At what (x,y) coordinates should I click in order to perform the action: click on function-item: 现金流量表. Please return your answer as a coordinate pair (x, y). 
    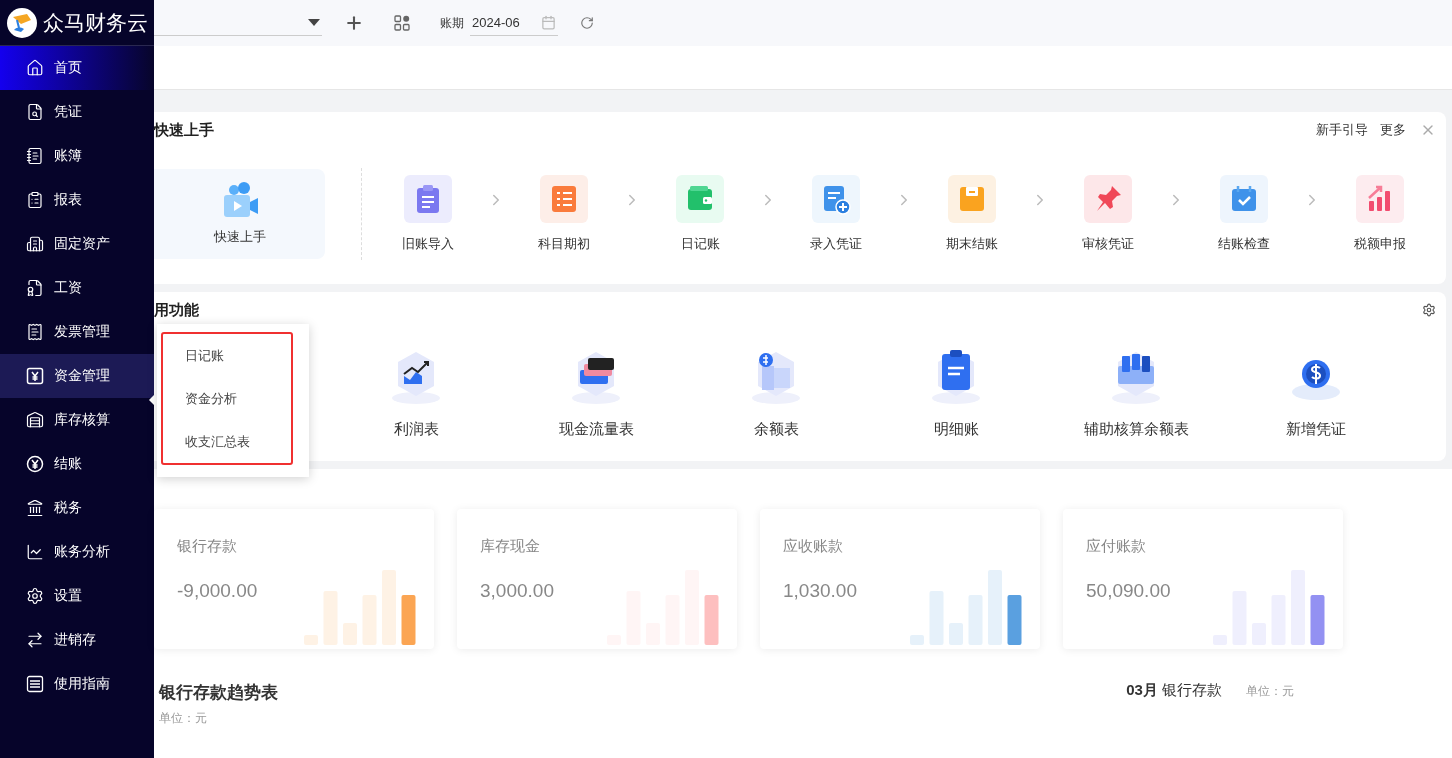
    Looking at the image, I should click on (596, 390).